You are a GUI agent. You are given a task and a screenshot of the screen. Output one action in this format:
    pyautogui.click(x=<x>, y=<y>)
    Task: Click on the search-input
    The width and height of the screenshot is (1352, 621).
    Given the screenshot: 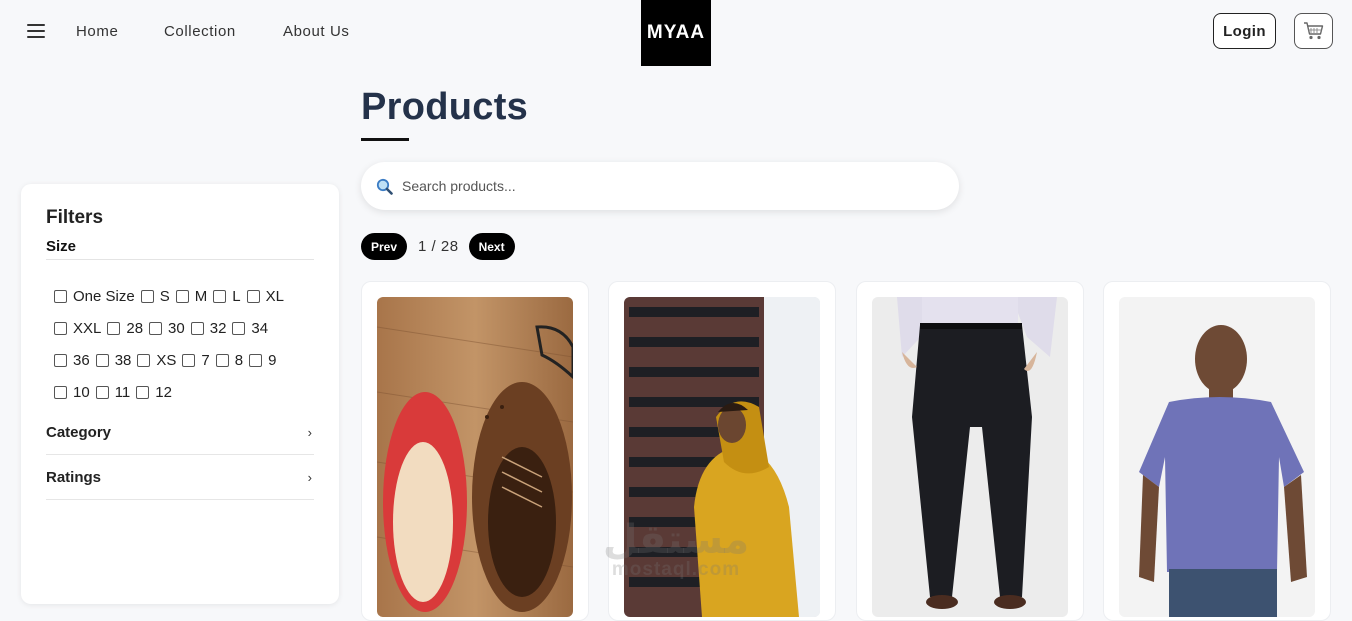 What is the action you would take?
    pyautogui.click(x=662, y=186)
    